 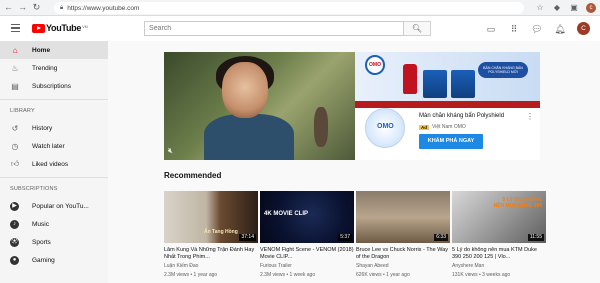 What do you see at coordinates (274, 28) in the screenshot?
I see `search-input` at bounding box center [274, 28].